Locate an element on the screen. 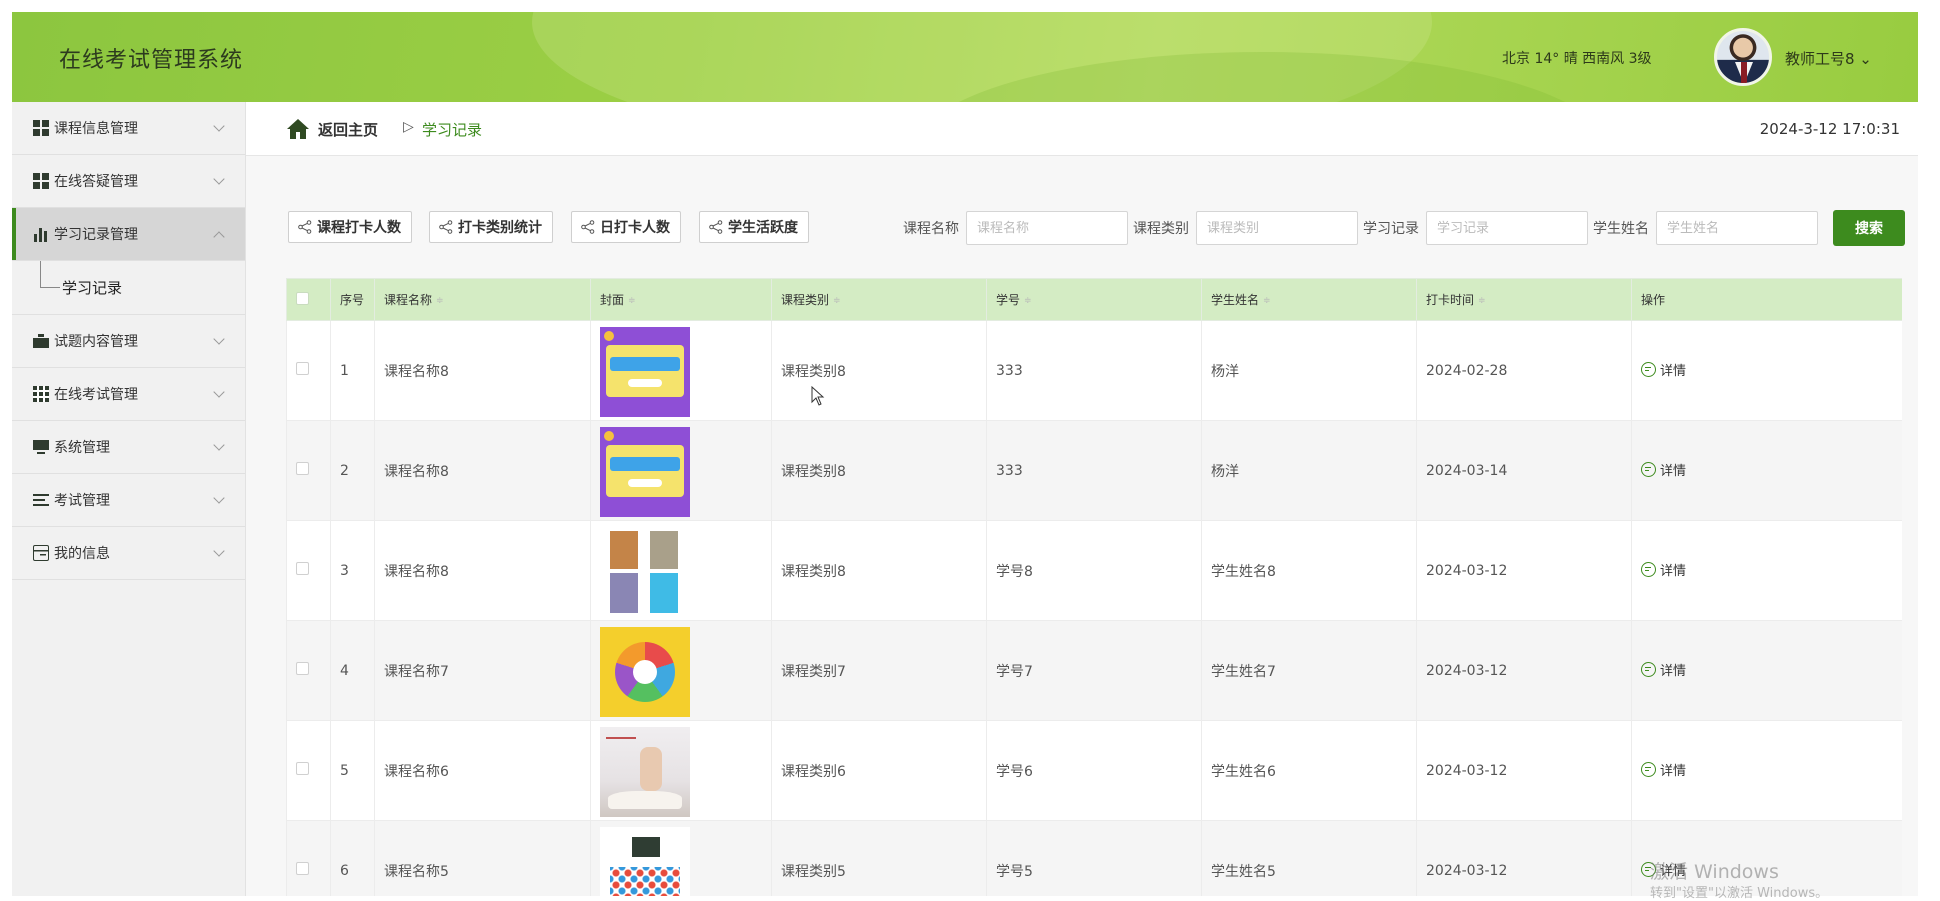  cell-index: 1 is located at coordinates (352, 370).